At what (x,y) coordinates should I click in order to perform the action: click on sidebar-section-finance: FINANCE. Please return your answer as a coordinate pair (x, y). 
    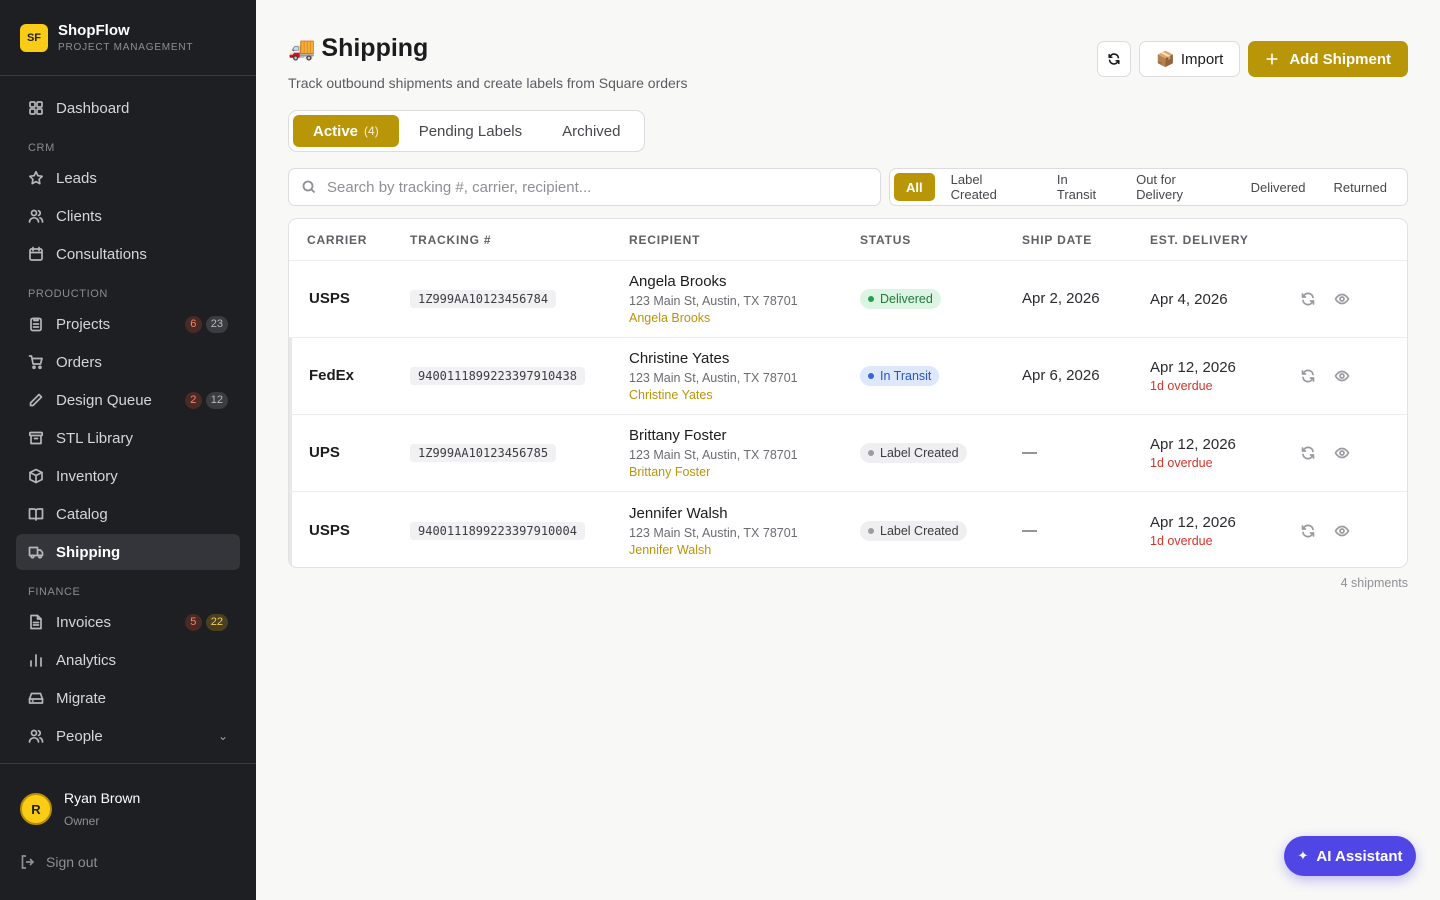
    Looking at the image, I should click on (54, 592).